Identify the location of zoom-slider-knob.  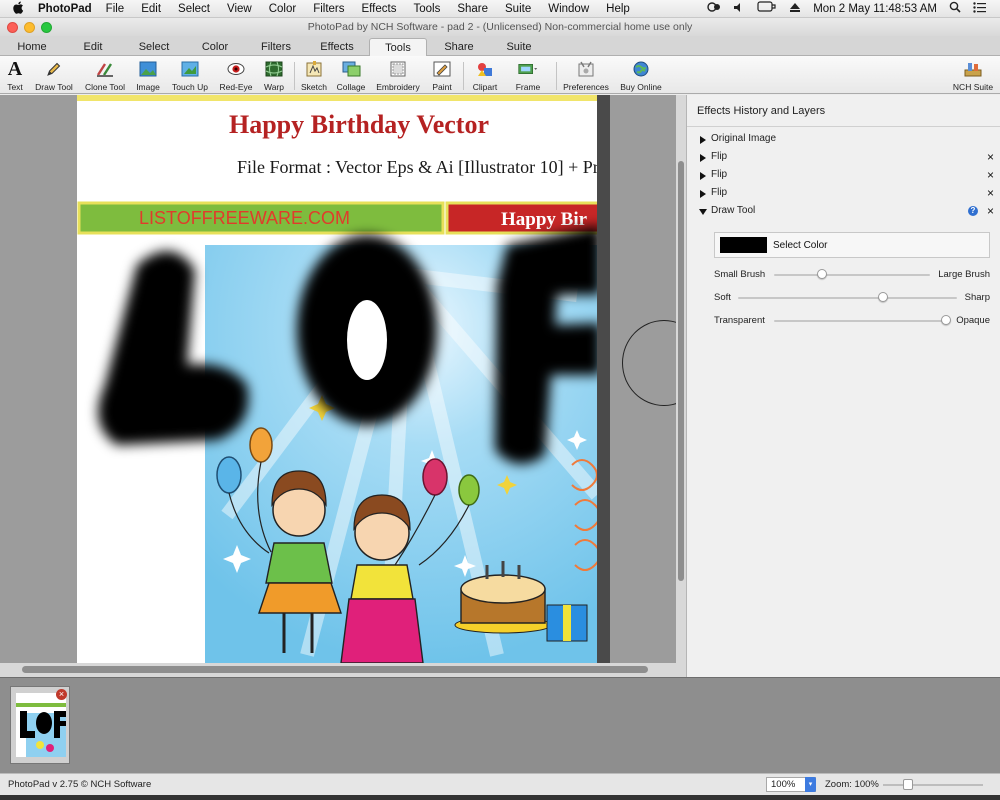
(908, 784).